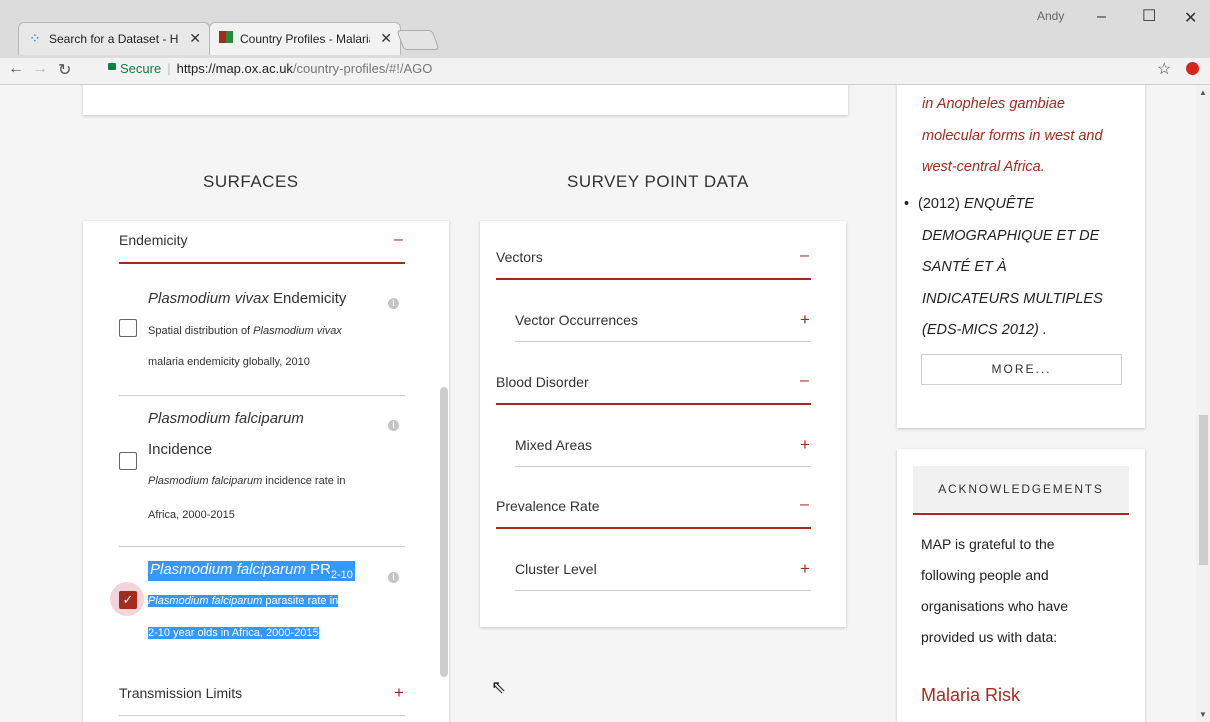 The image size is (1210, 722). Describe the element at coordinates (1101, 17) in the screenshot. I see `minimize-icon: –` at that location.